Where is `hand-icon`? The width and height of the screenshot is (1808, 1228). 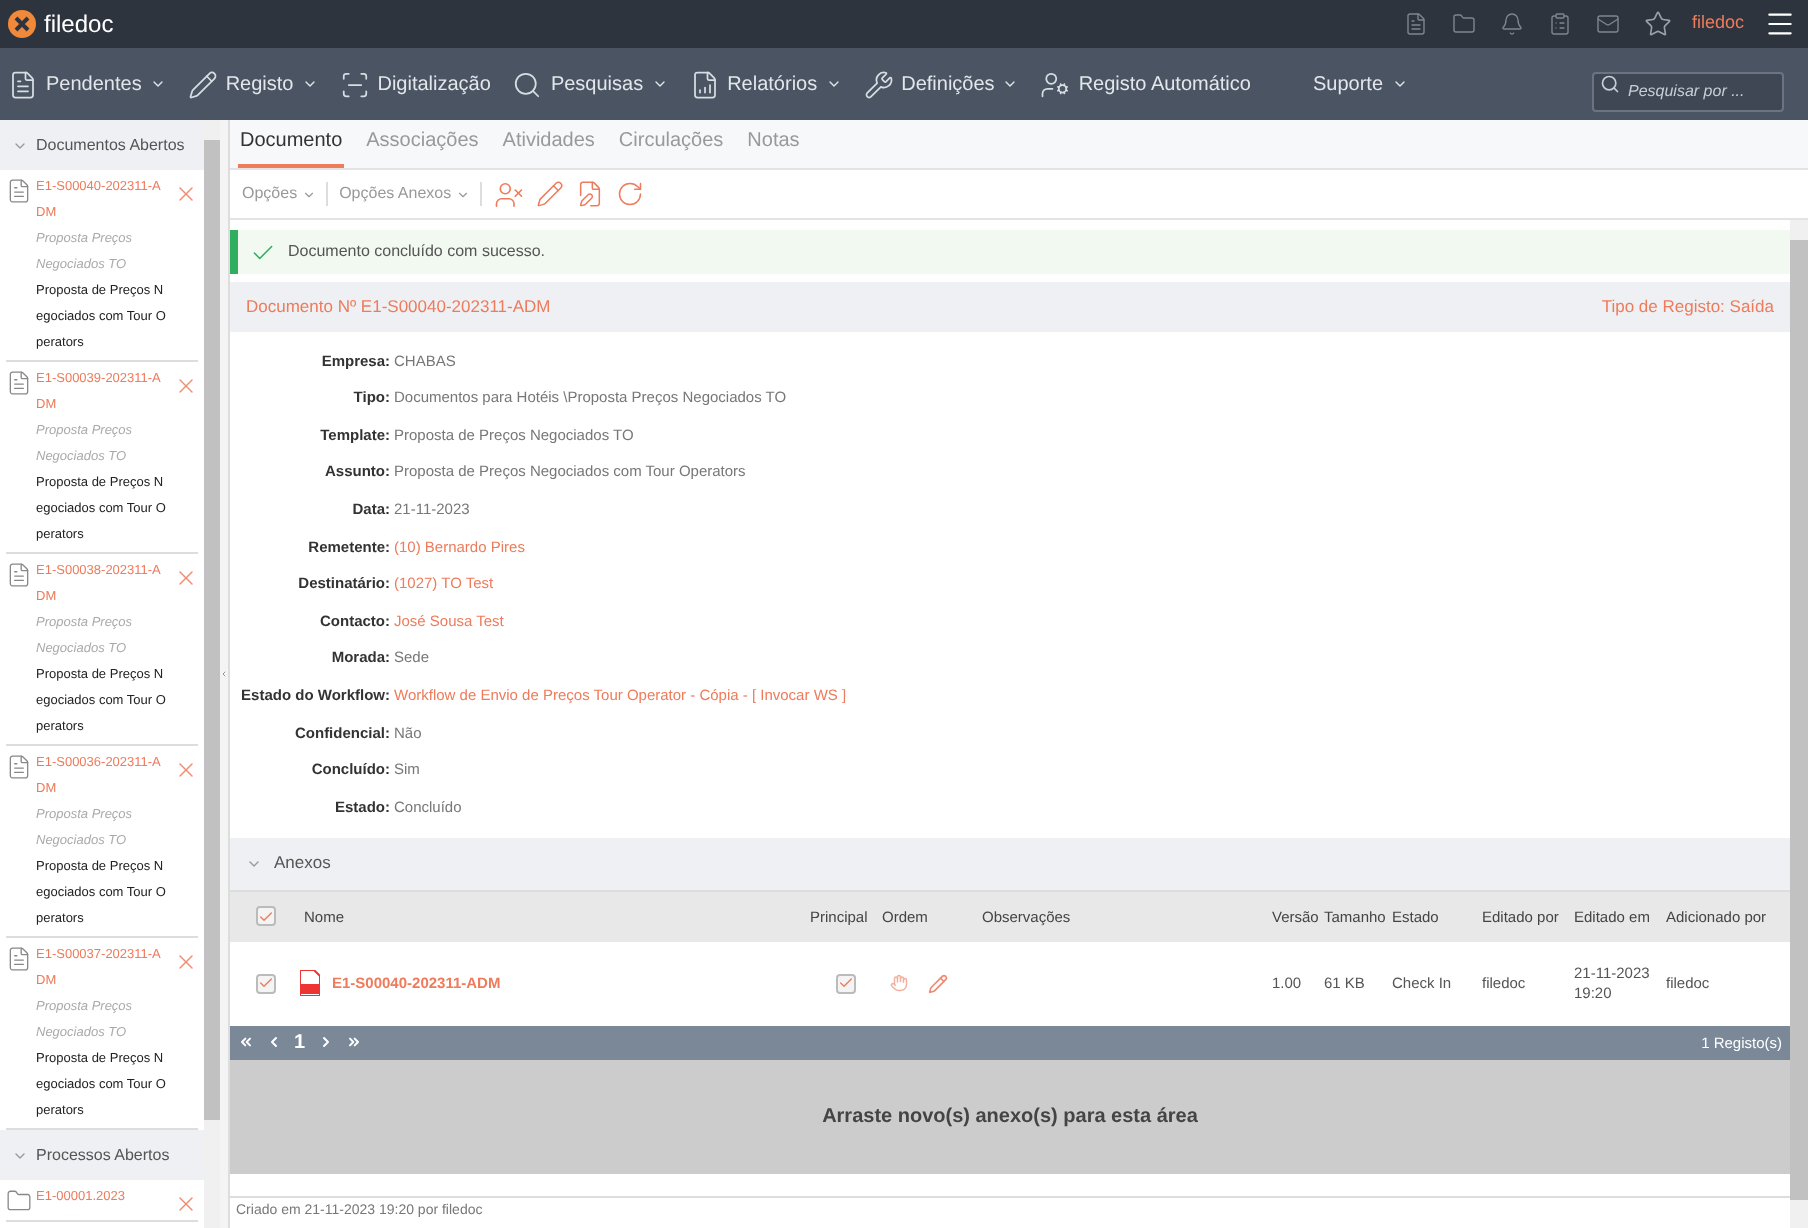
hand-icon is located at coordinates (899, 983).